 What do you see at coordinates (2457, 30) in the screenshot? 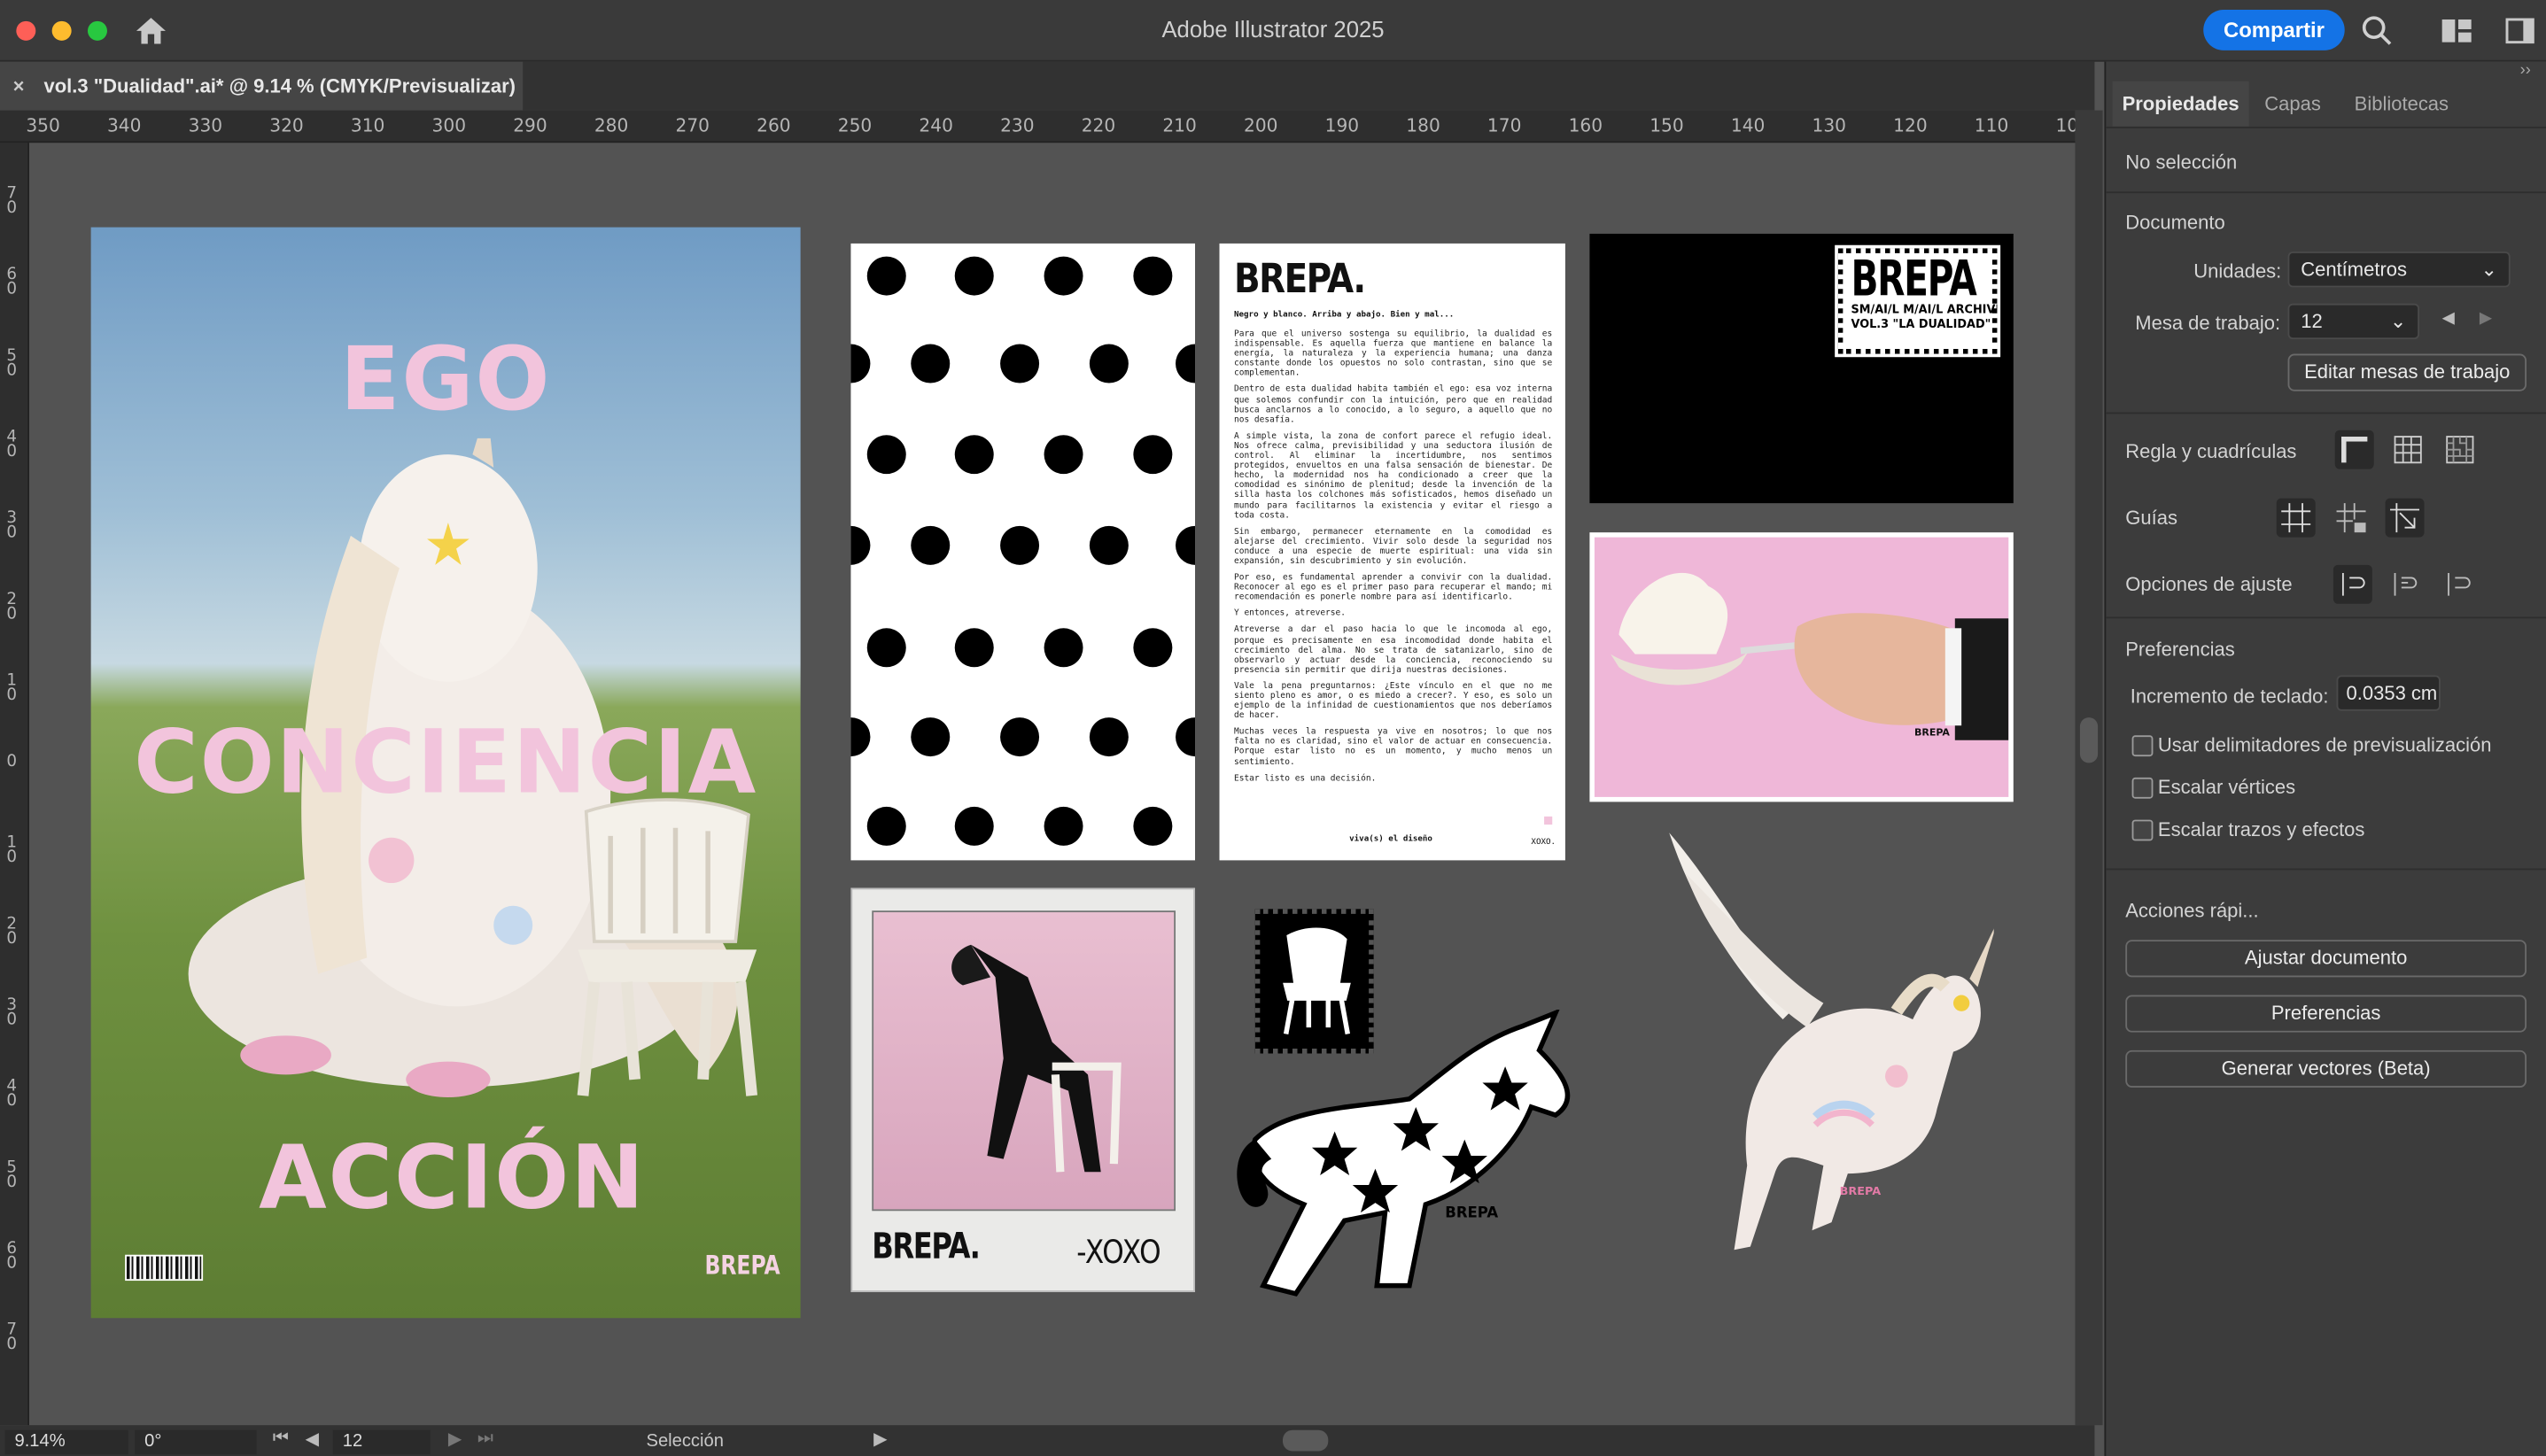
I see `workspace-layout-icon` at bounding box center [2457, 30].